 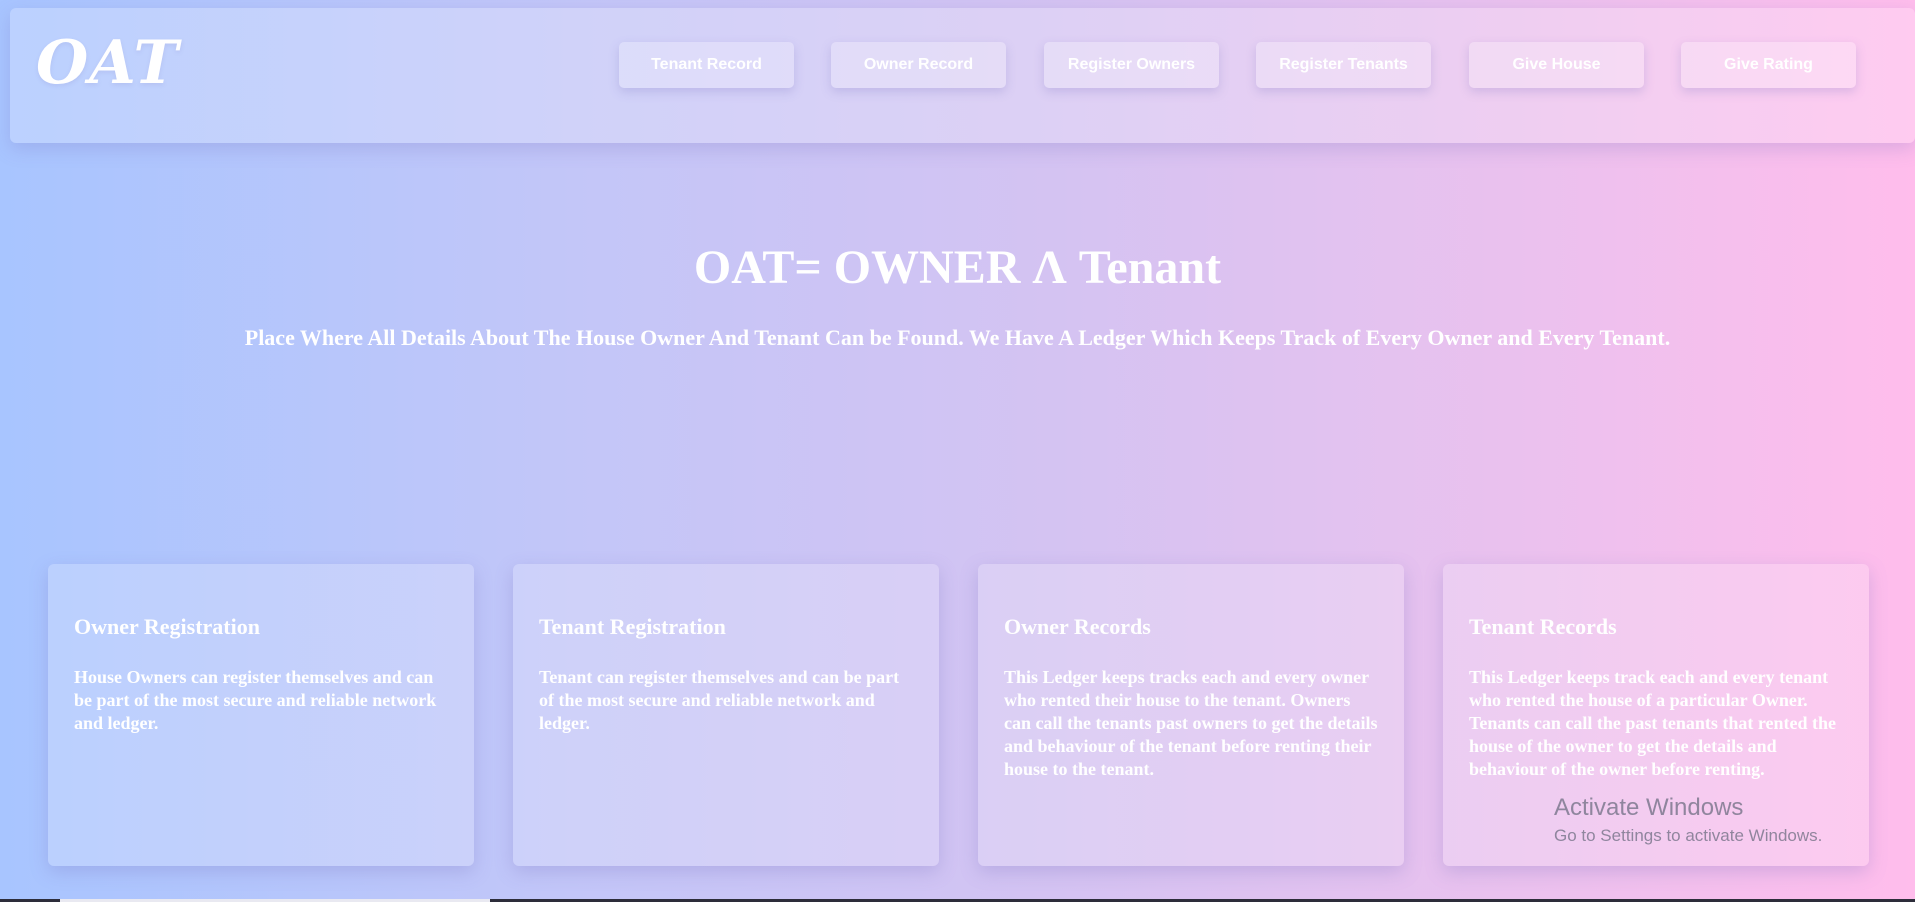 What do you see at coordinates (1688, 835) in the screenshot?
I see `watermark-subtitle: Go to Settings to activate Windows.` at bounding box center [1688, 835].